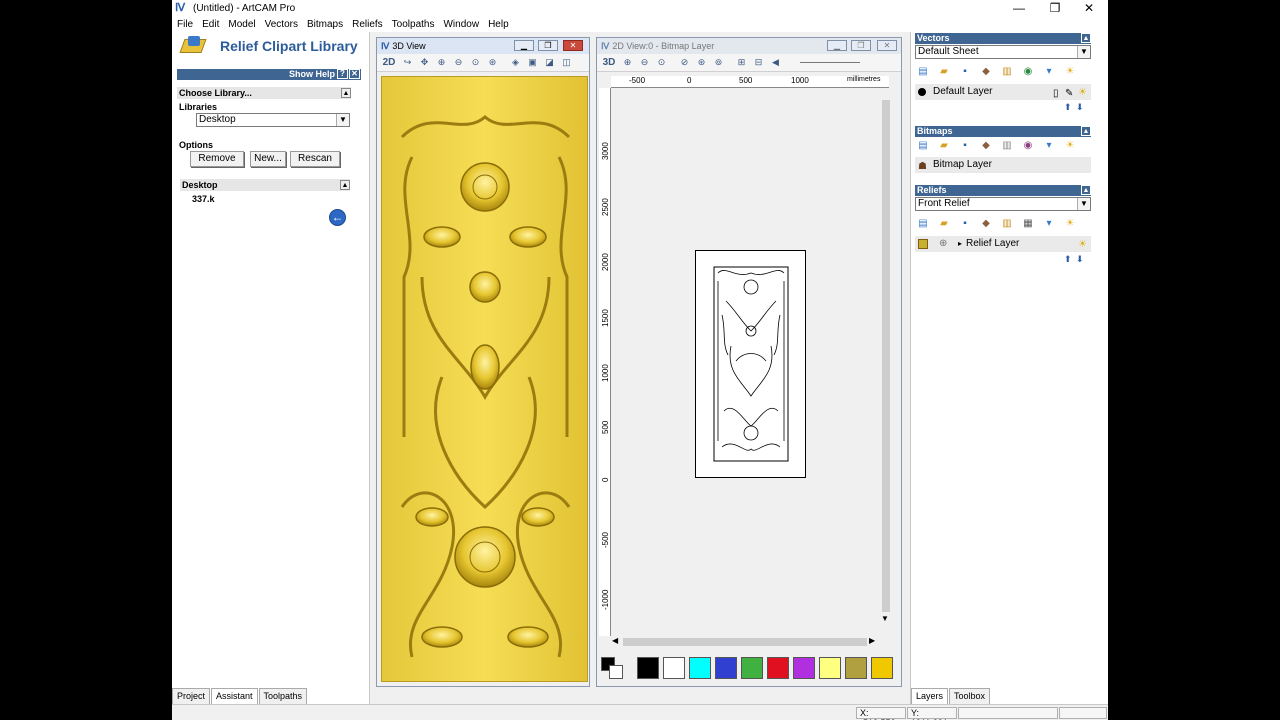 Image resolution: width=1280 pixels, height=720 pixels. Describe the element at coordinates (315, 159) in the screenshot. I see `rescan-button: Rescan` at that location.